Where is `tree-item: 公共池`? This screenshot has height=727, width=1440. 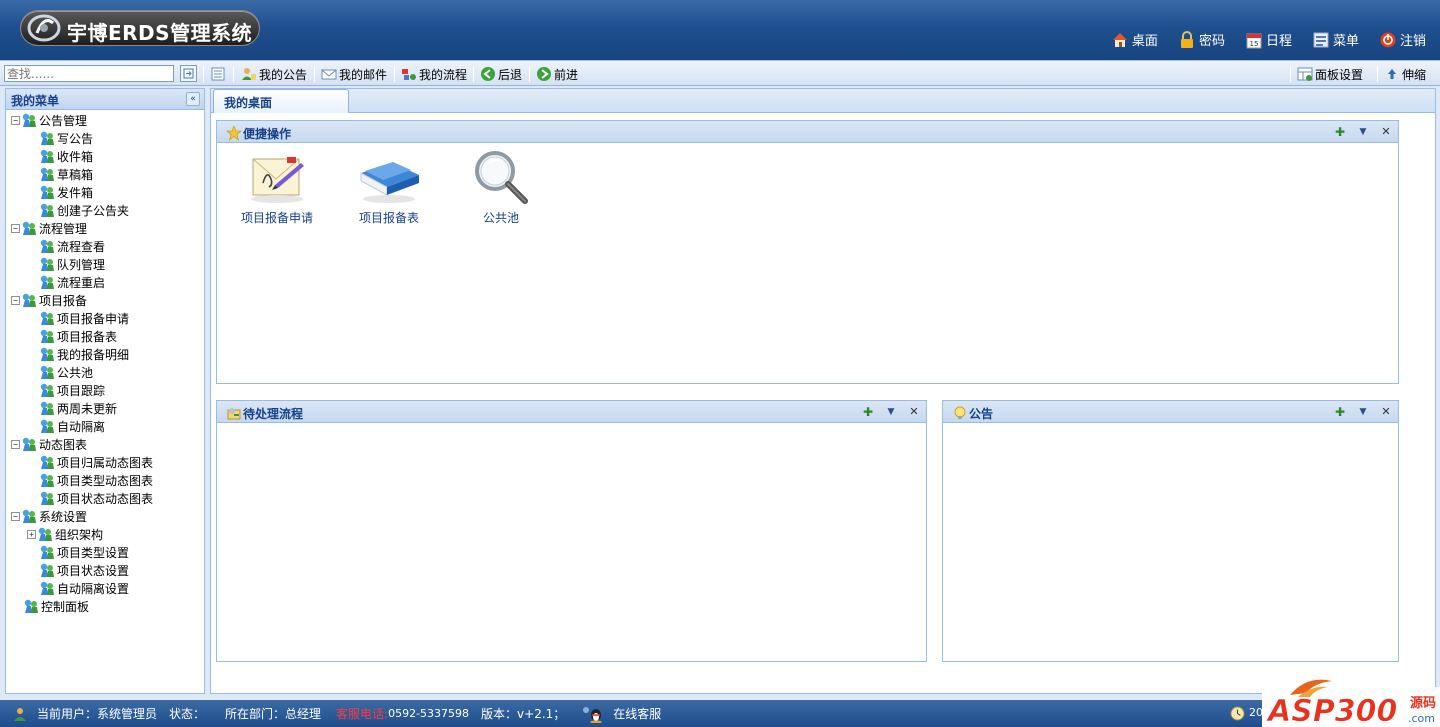 tree-item: 公共池 is located at coordinates (105, 372).